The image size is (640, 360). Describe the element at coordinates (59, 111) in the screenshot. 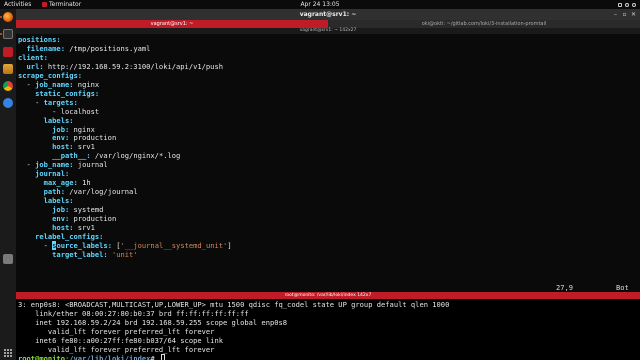

I see `editor-token: - localhost` at that location.